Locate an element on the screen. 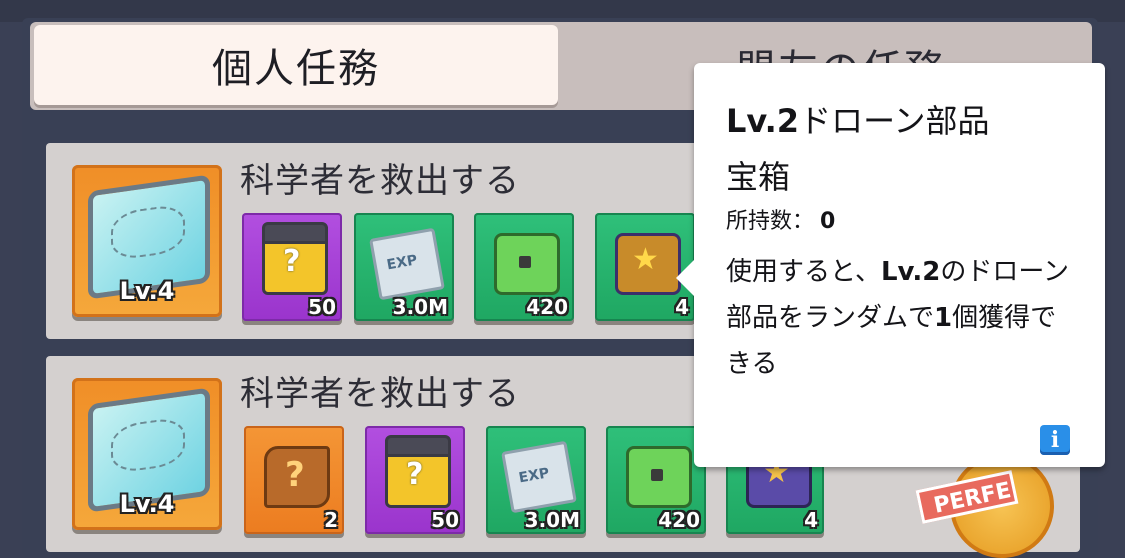 Image resolution: width=1125 pixels, height=558 pixels. puzzle-piece-icon is located at coordinates (297, 477).